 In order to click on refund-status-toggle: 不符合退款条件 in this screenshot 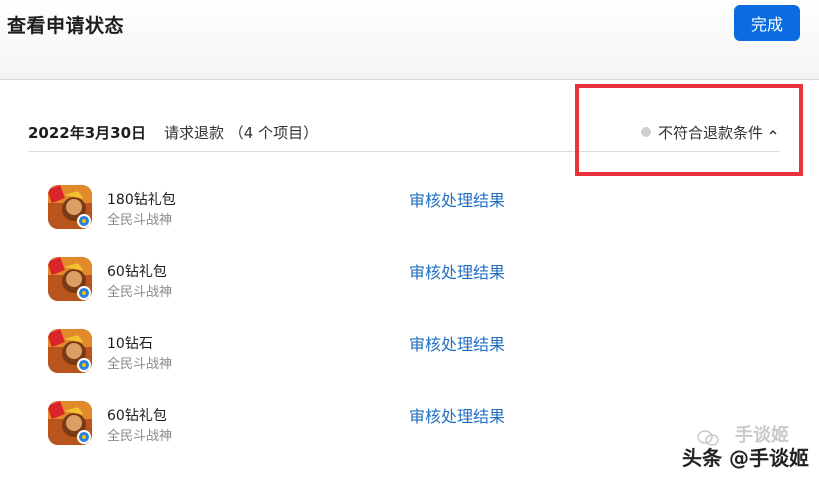, I will do `click(709, 132)`.